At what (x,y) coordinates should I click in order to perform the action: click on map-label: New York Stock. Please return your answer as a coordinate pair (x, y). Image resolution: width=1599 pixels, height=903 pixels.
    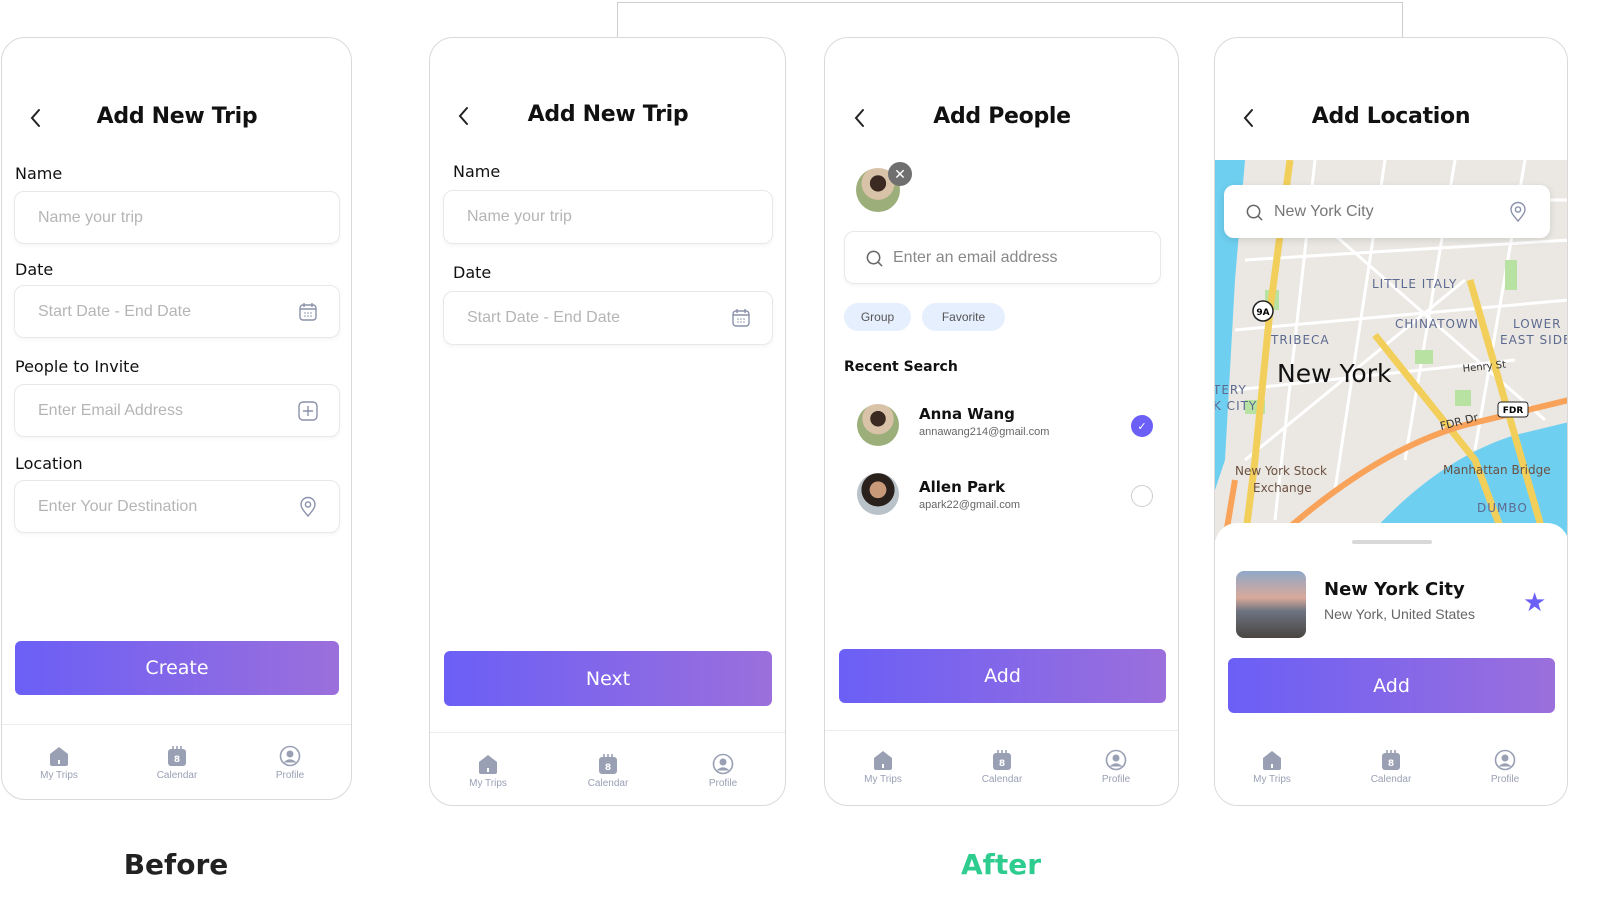
    Looking at the image, I should click on (1281, 471).